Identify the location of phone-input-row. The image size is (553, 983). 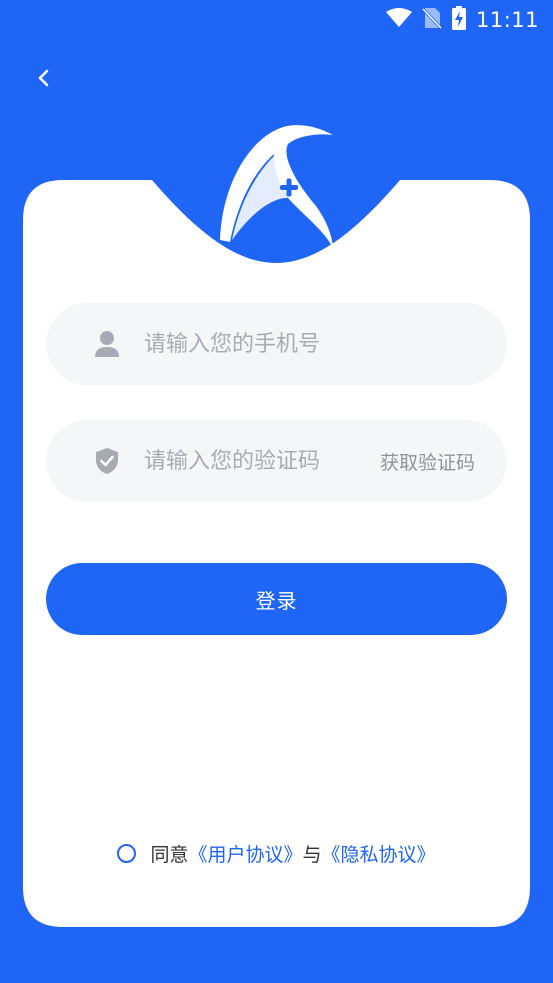
(276, 344).